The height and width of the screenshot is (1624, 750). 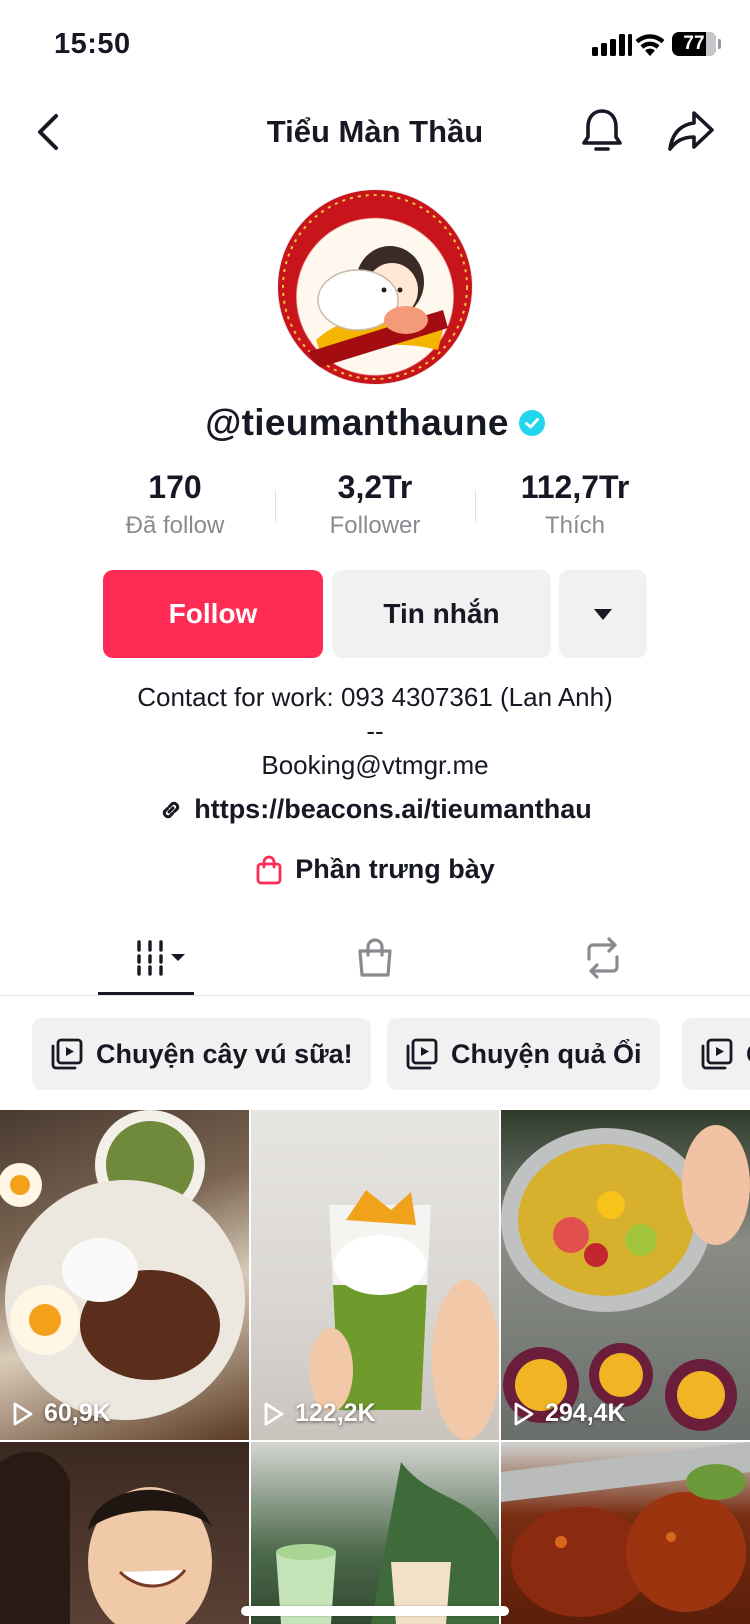 I want to click on stat-value: 3,2Tr, so click(x=375, y=487).